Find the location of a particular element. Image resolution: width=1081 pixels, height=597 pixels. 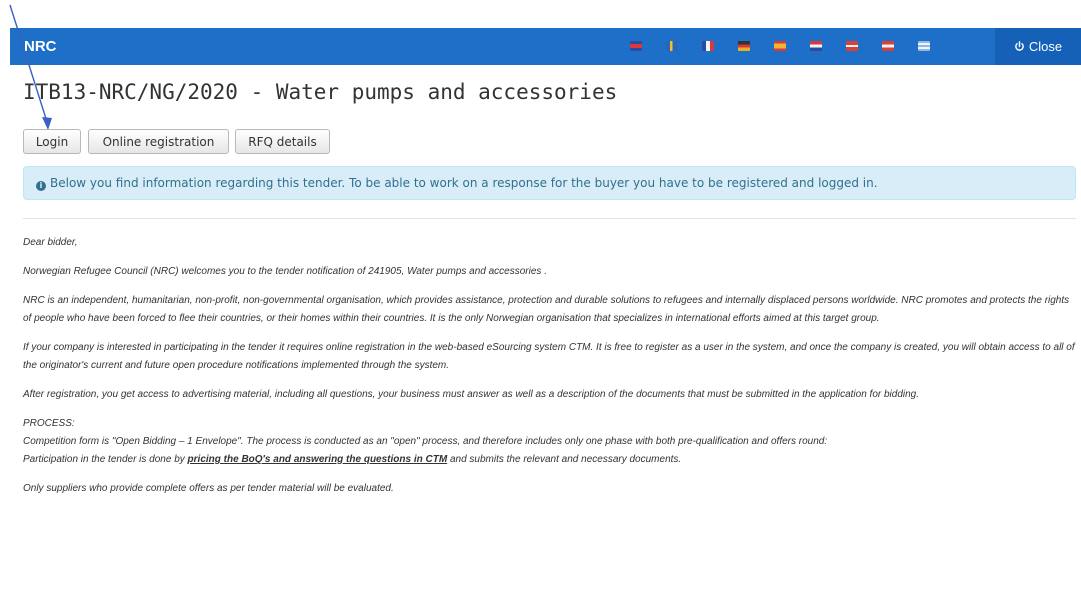

close-button: Close is located at coordinates (1038, 46).